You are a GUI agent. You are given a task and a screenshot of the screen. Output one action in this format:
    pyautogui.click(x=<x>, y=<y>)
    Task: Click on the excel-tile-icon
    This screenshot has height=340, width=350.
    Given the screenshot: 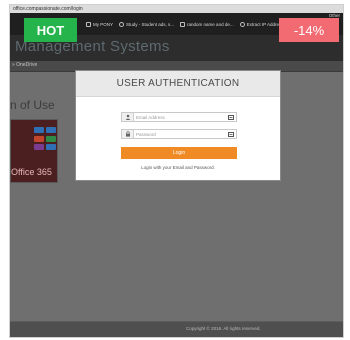 What is the action you would take?
    pyautogui.click(x=51, y=138)
    